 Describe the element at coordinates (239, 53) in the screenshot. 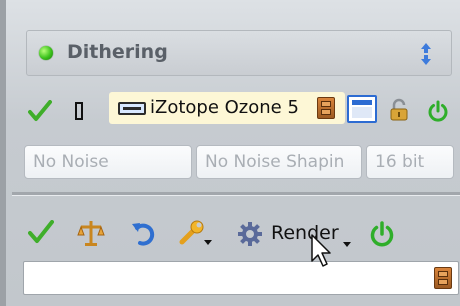

I see `dithering-header: Dithering` at that location.